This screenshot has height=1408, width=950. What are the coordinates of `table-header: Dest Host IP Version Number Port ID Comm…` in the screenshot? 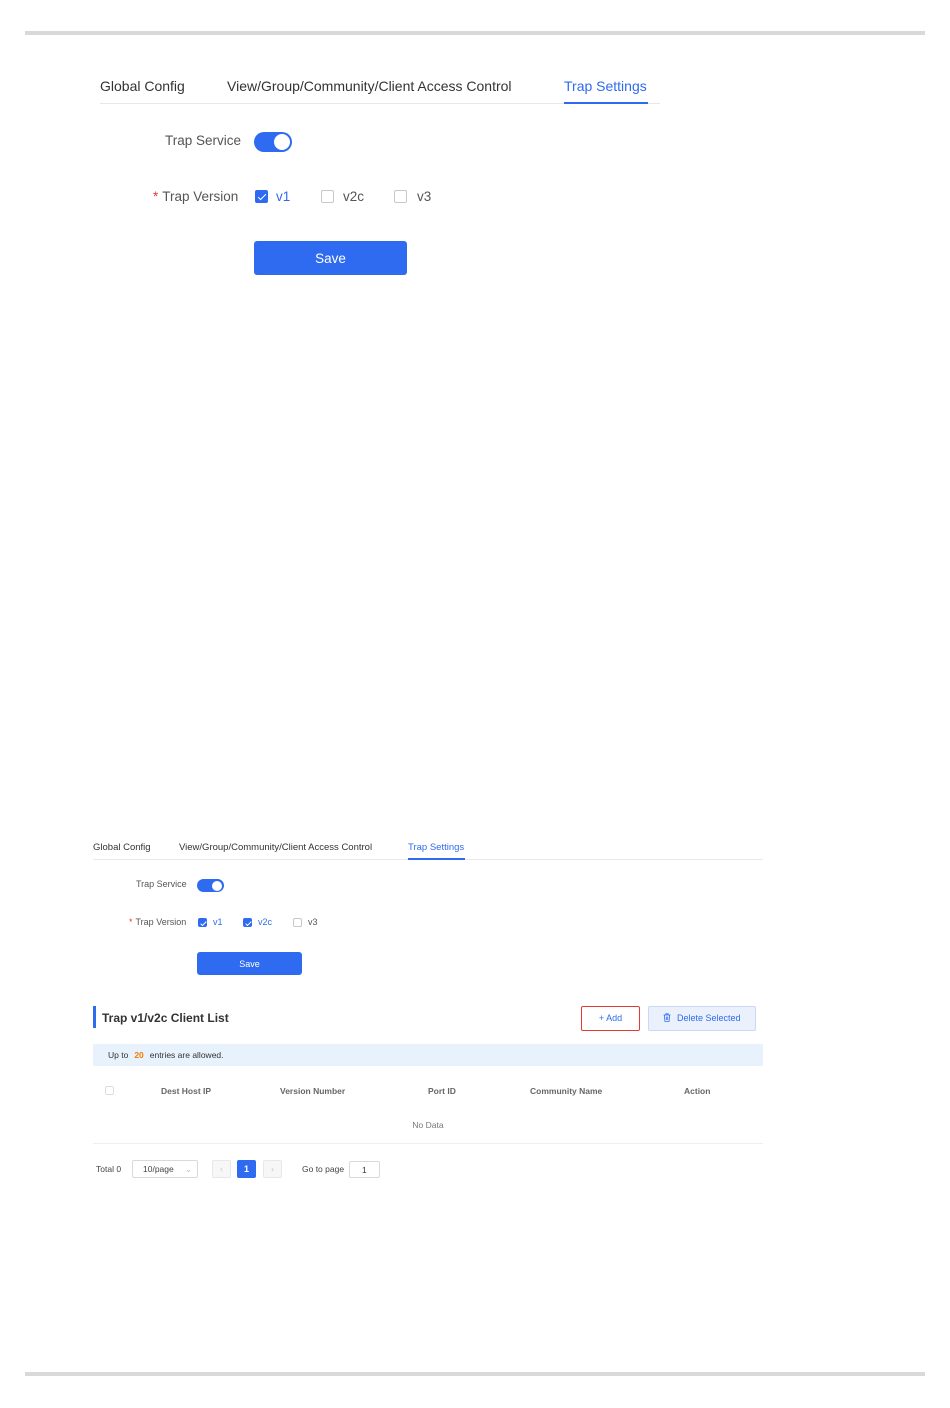 It's located at (428, 1091).